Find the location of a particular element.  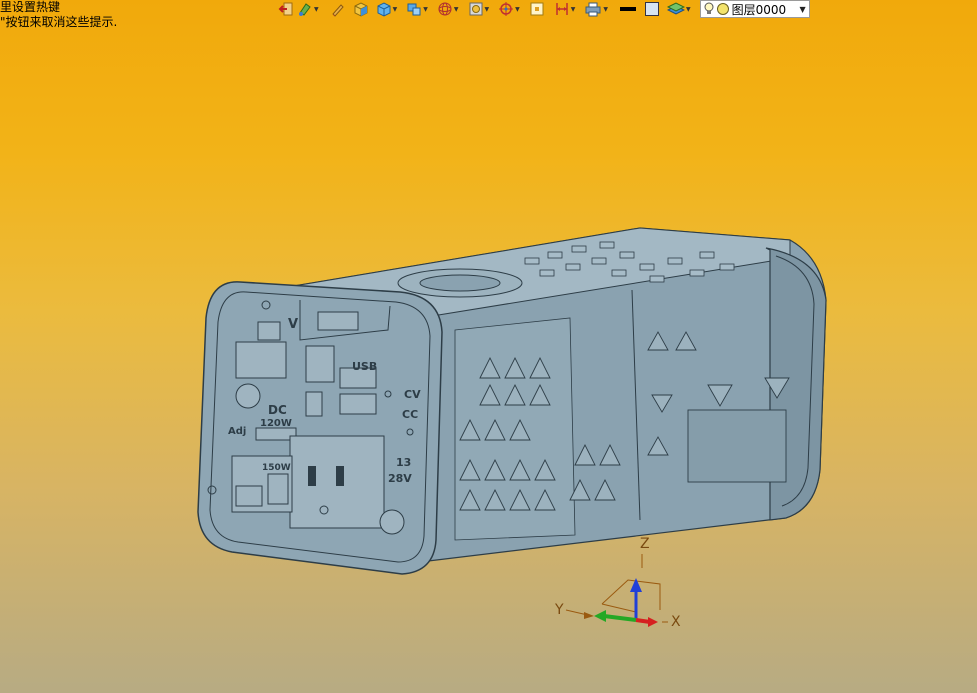

label-28v: 28V is located at coordinates (400, 478).